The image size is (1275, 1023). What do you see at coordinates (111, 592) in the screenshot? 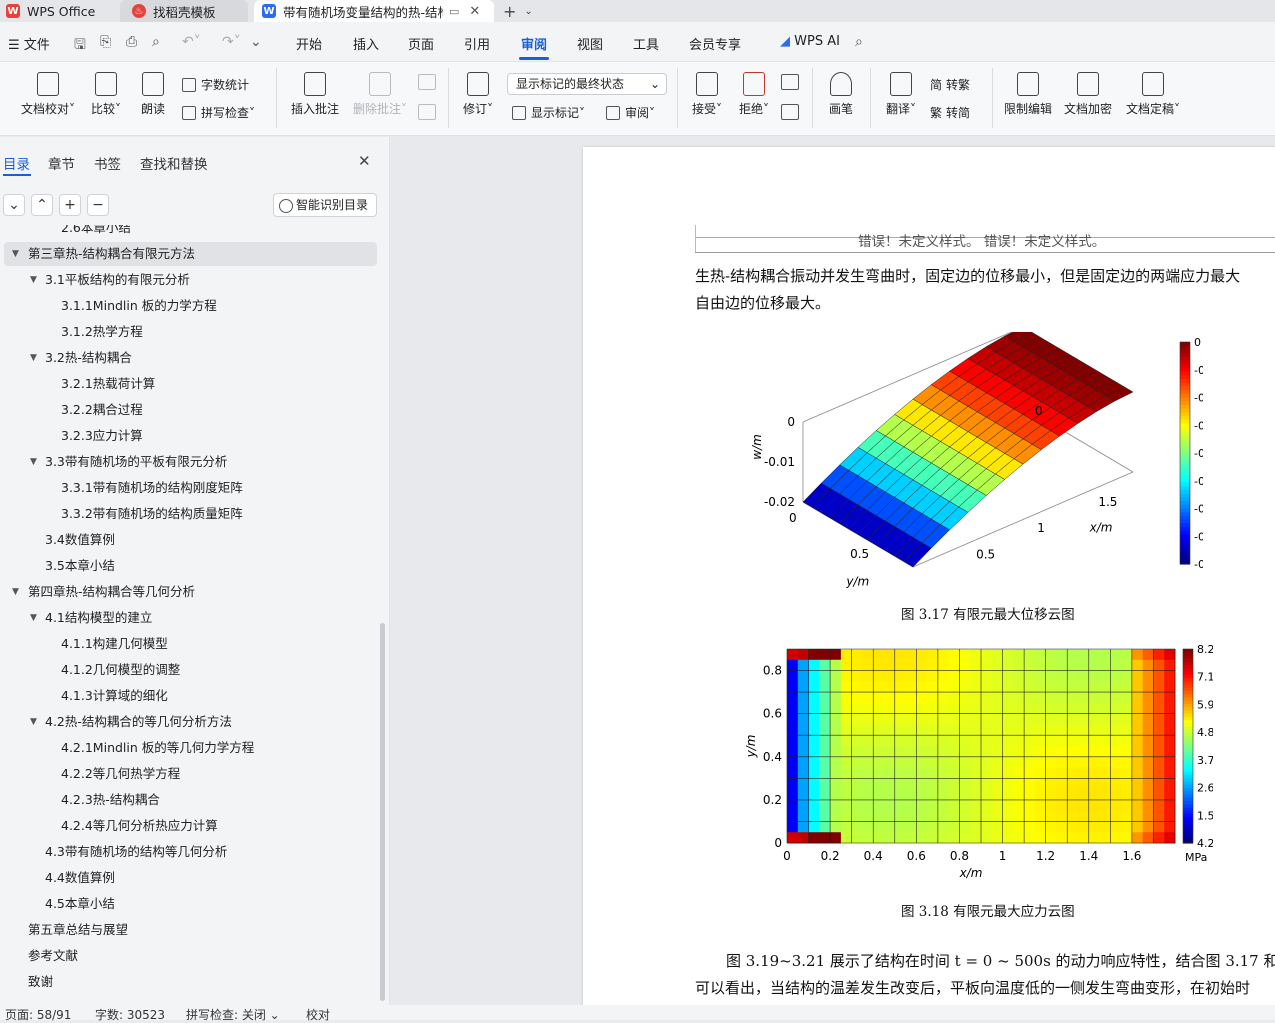
I see `toc-item: 第四章热-结构耦合等几何分析` at bounding box center [111, 592].